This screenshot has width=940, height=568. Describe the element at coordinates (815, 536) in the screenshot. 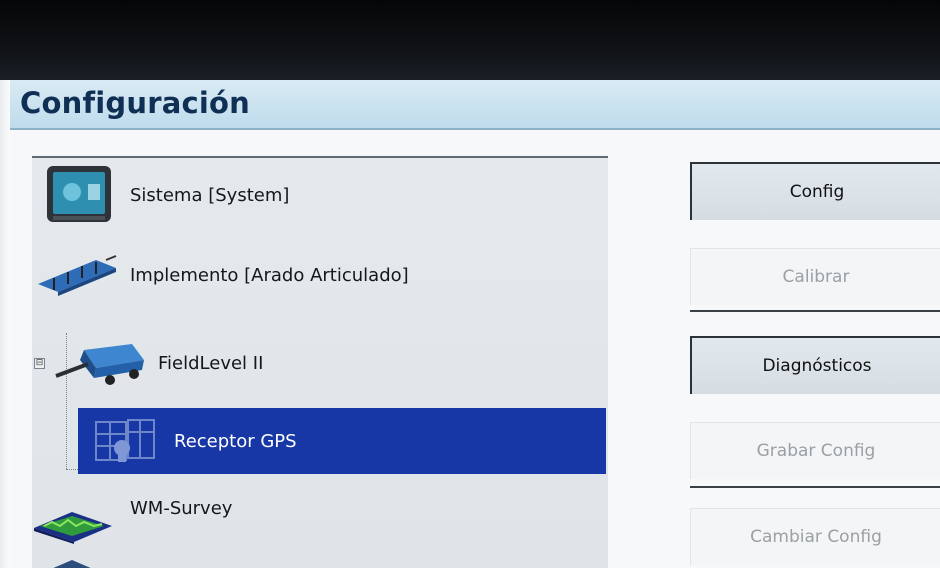

I see `change-config-button: Cambiar Config` at that location.